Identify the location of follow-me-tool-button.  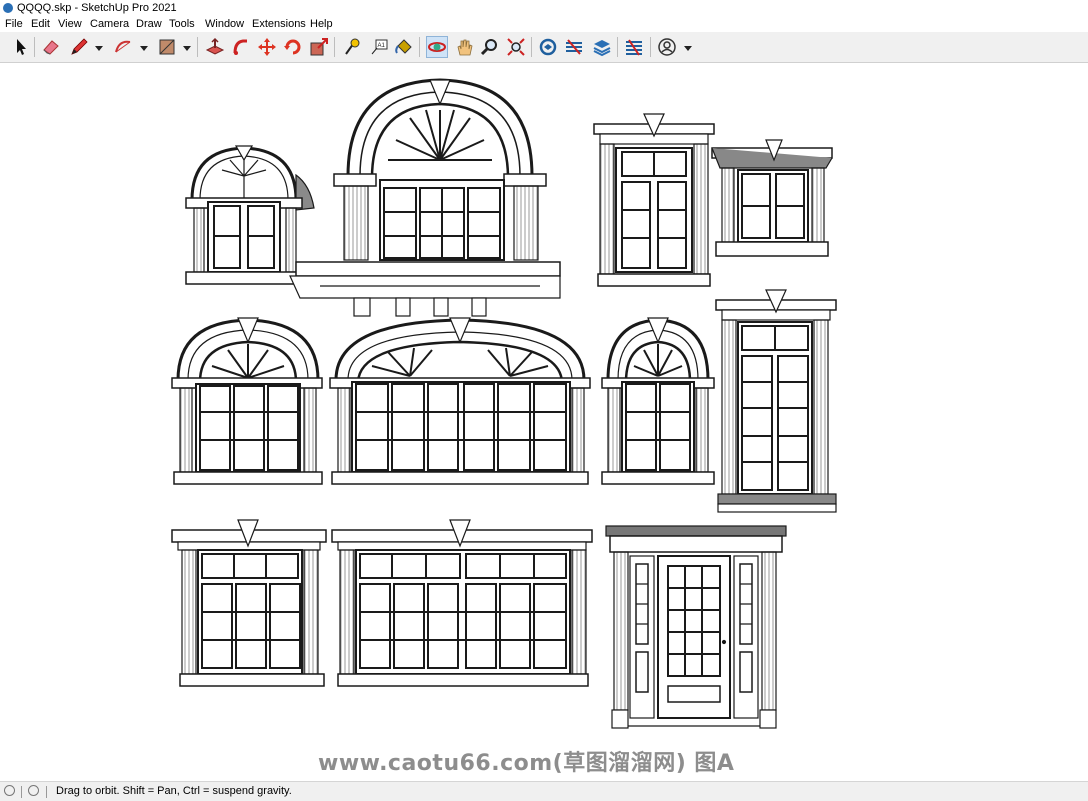
(241, 47).